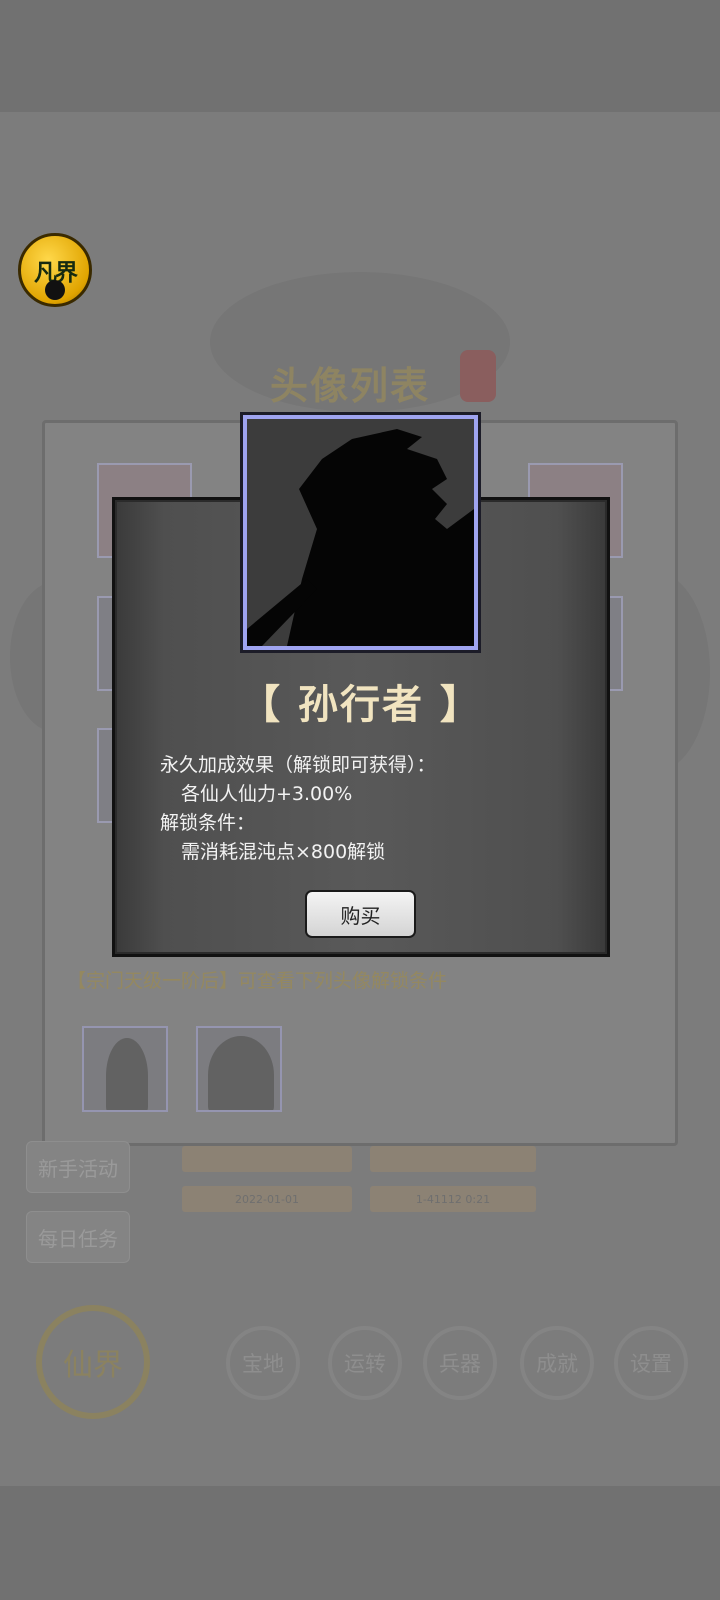  Describe the element at coordinates (557, 1363) in the screenshot. I see `nav-achievements: 成就` at that location.